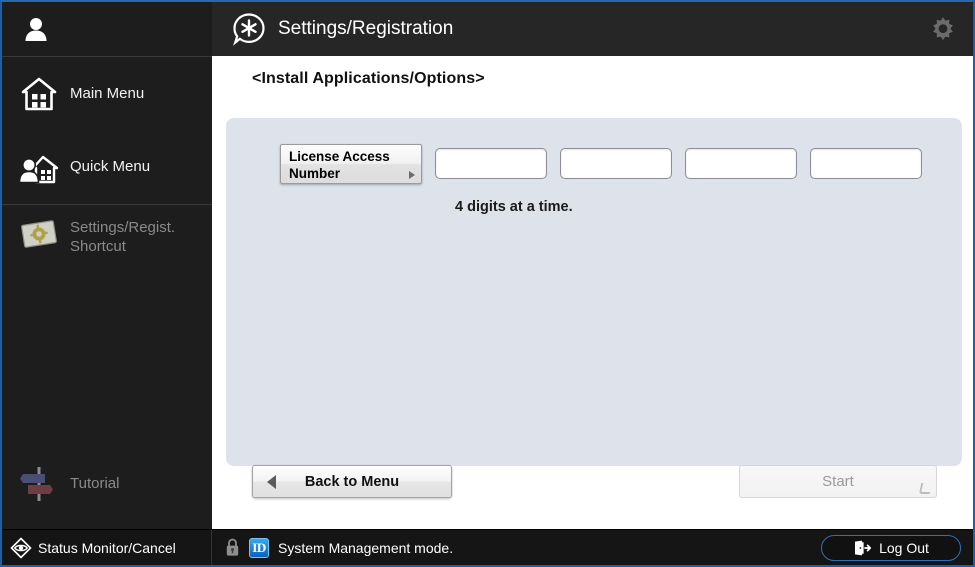 The width and height of the screenshot is (975, 567). I want to click on status-monitor-label: Status Monitor/Cancel, so click(107, 547).